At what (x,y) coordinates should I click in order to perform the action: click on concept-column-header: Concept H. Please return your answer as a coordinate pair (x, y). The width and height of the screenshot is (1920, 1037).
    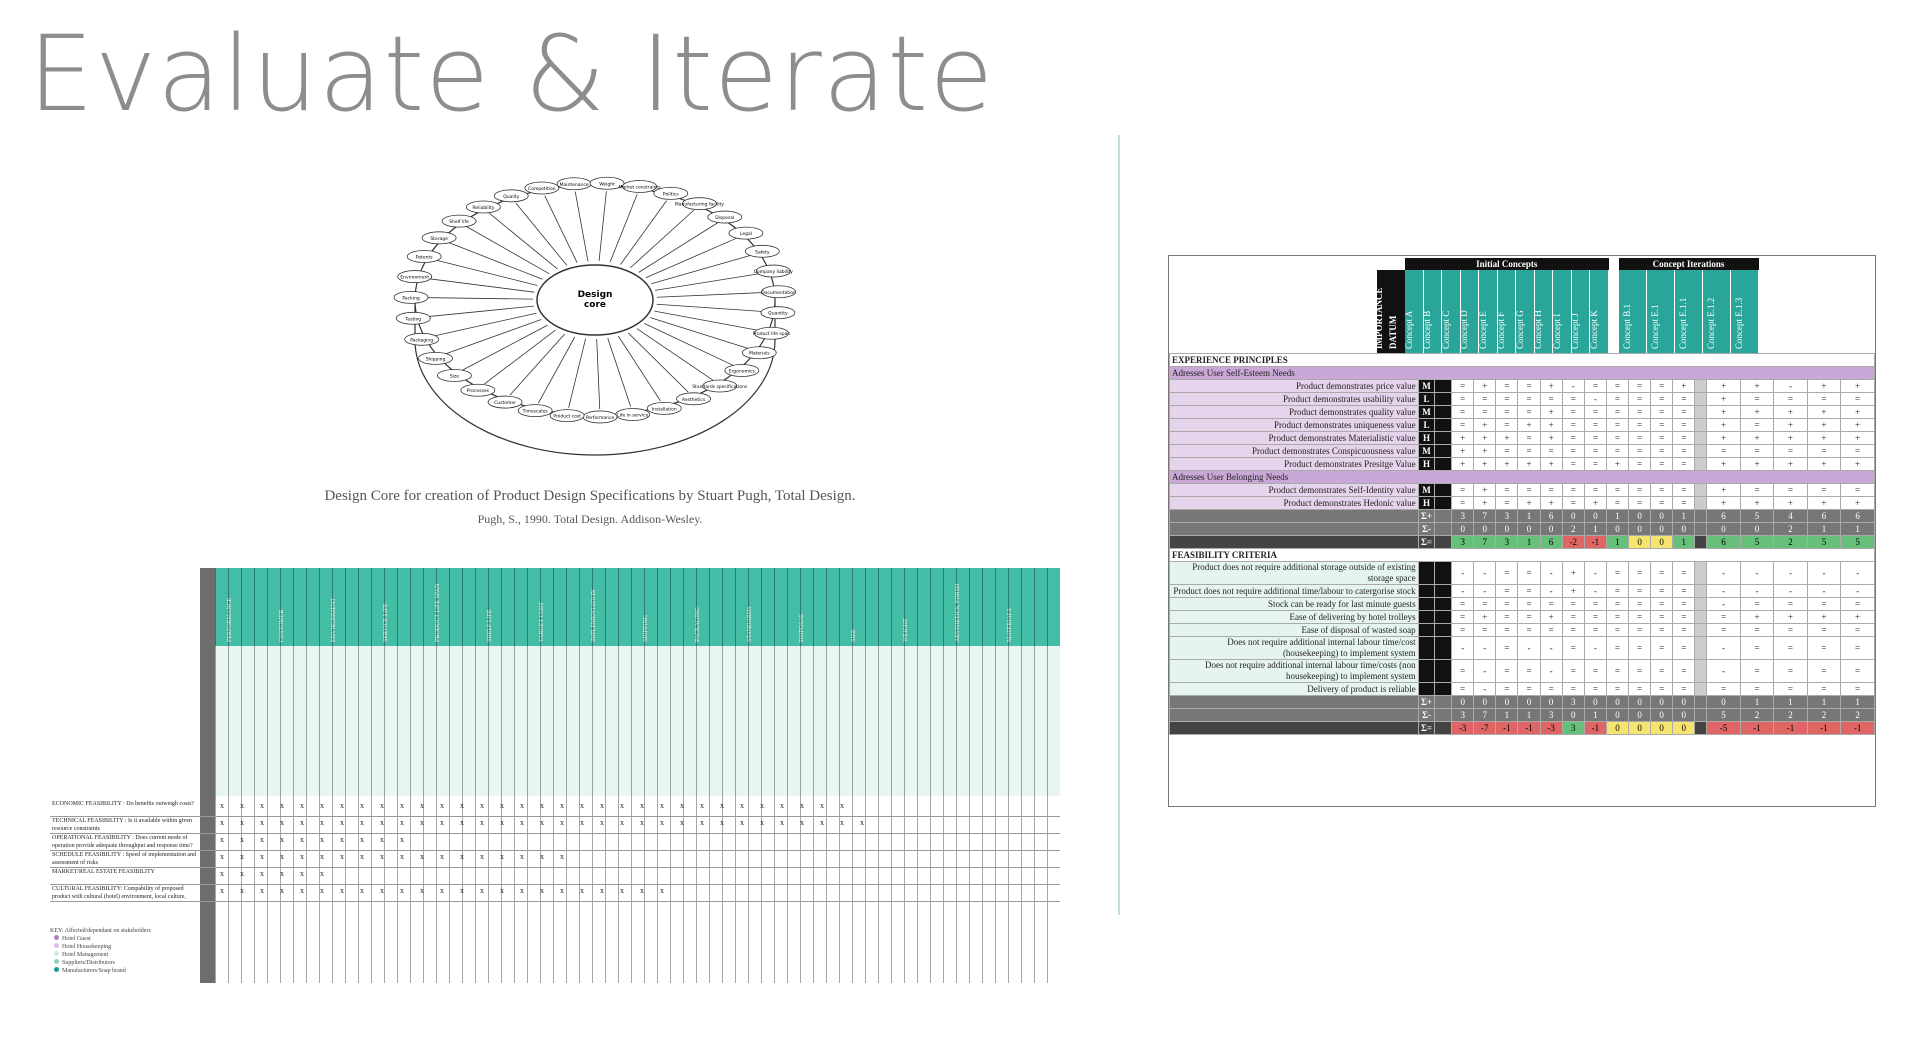
    Looking at the image, I should click on (1542, 311).